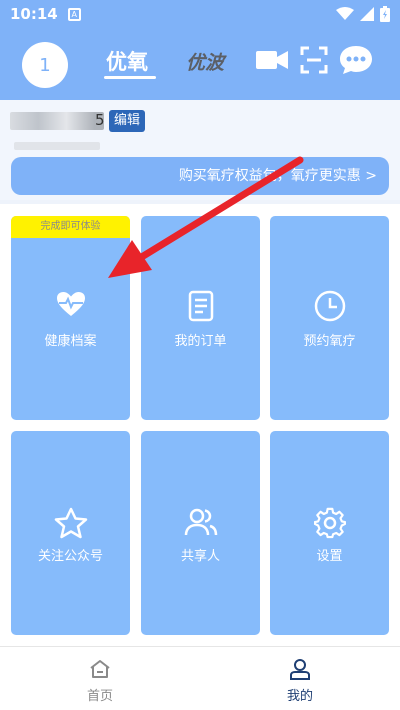 Image resolution: width=400 pixels, height=710 pixels. I want to click on clock-icon, so click(329, 306).